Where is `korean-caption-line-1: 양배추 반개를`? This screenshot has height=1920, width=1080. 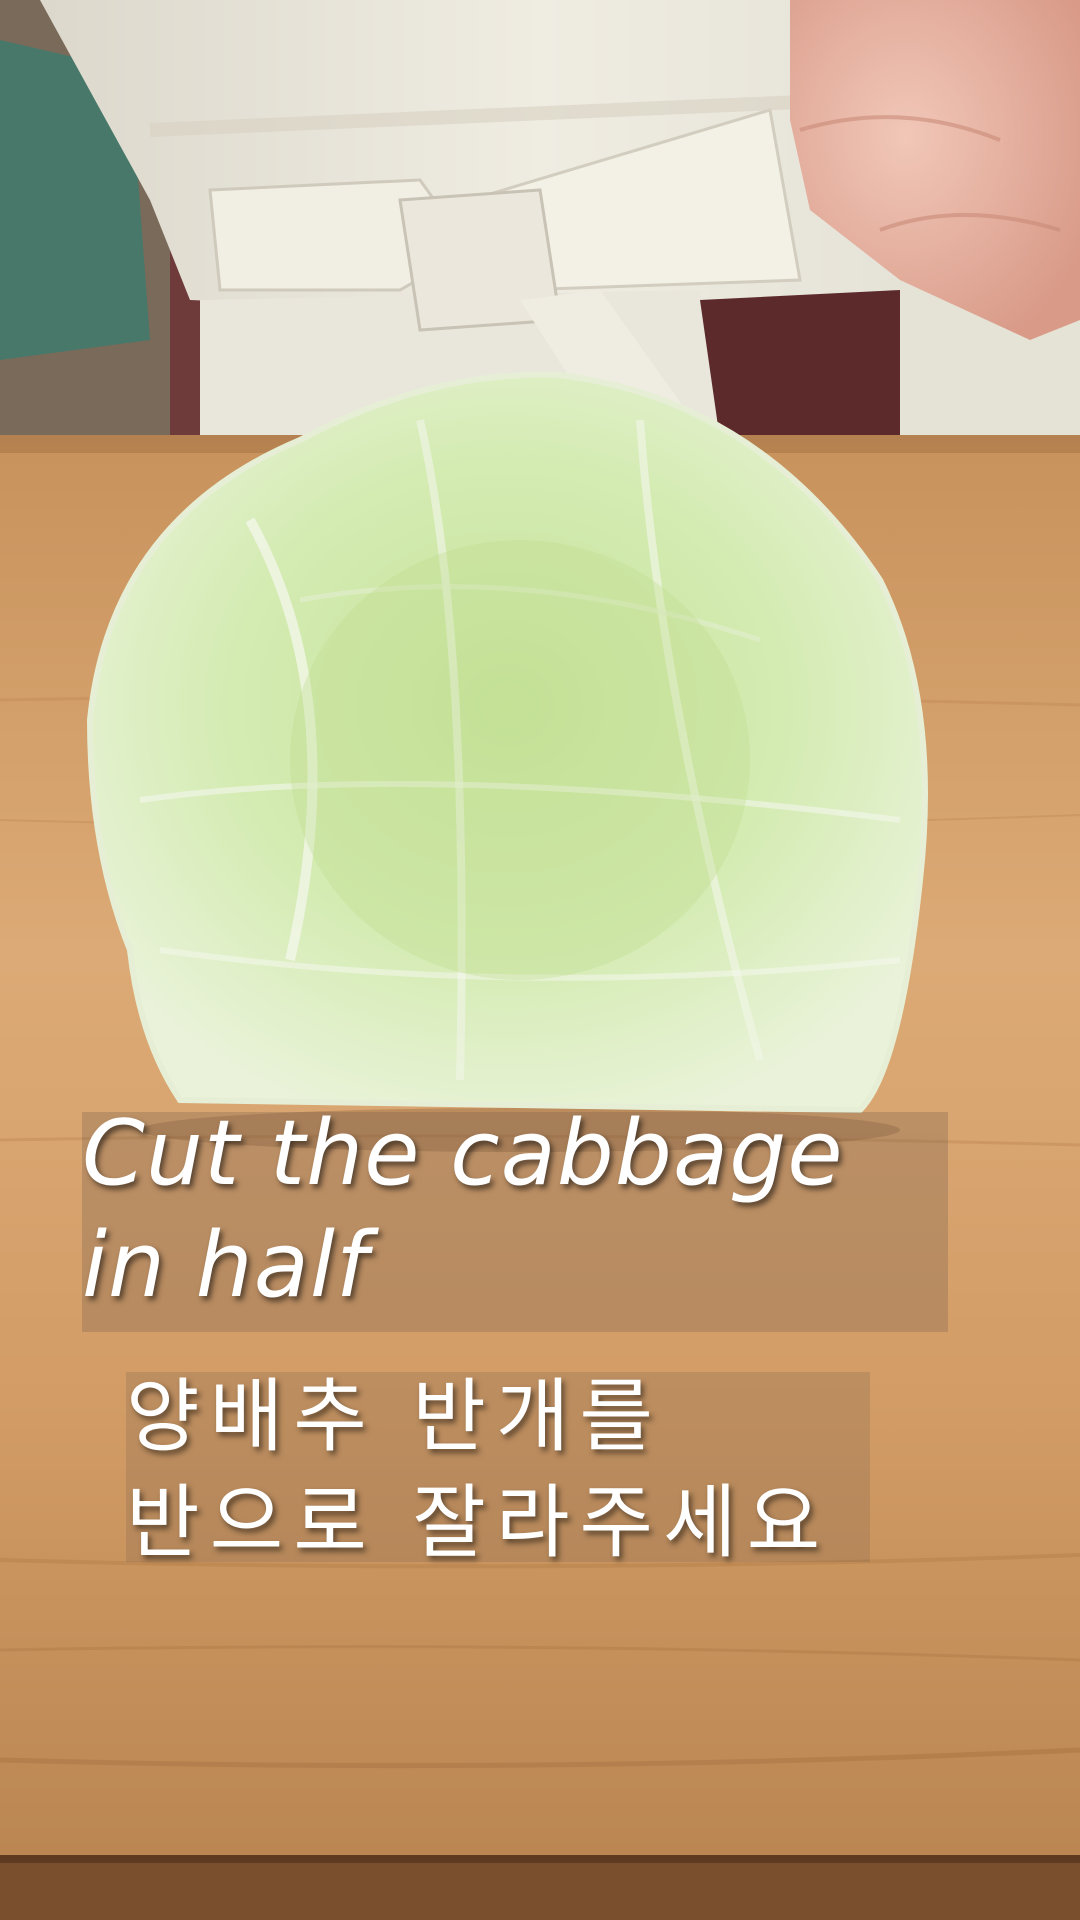 korean-caption-line-1: 양배추 반개를 is located at coordinates (395, 1416).